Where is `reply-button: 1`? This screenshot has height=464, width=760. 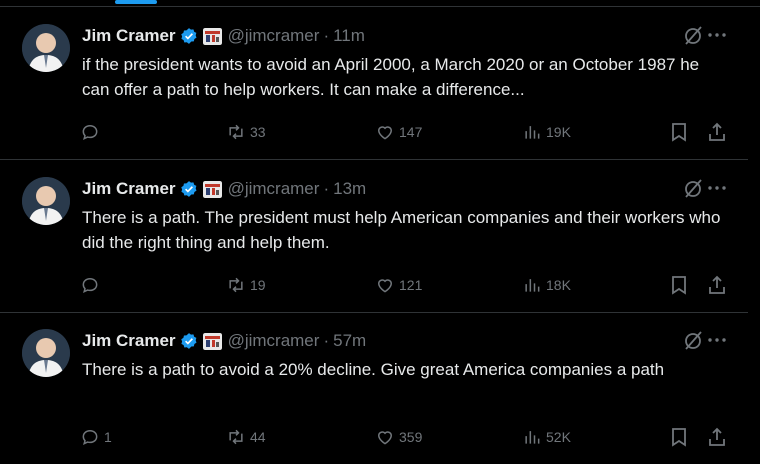
reply-button: 1 is located at coordinates (96, 437).